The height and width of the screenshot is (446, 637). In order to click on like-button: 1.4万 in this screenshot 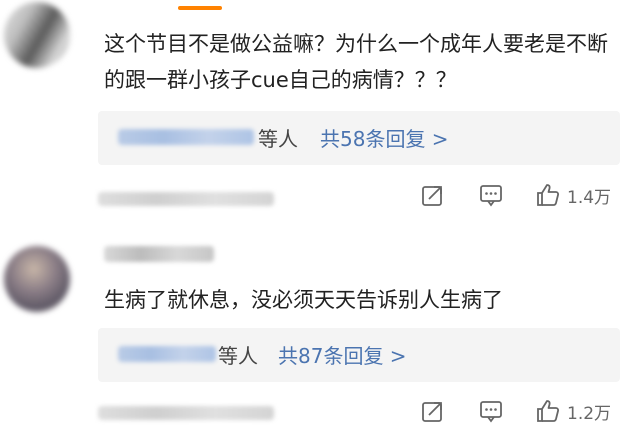, I will do `click(573, 195)`.